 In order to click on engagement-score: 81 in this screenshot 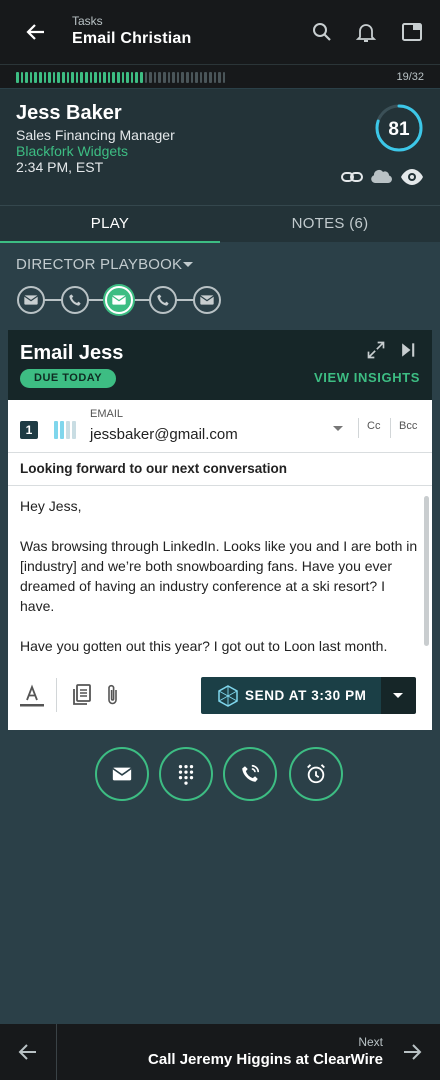, I will do `click(399, 129)`.